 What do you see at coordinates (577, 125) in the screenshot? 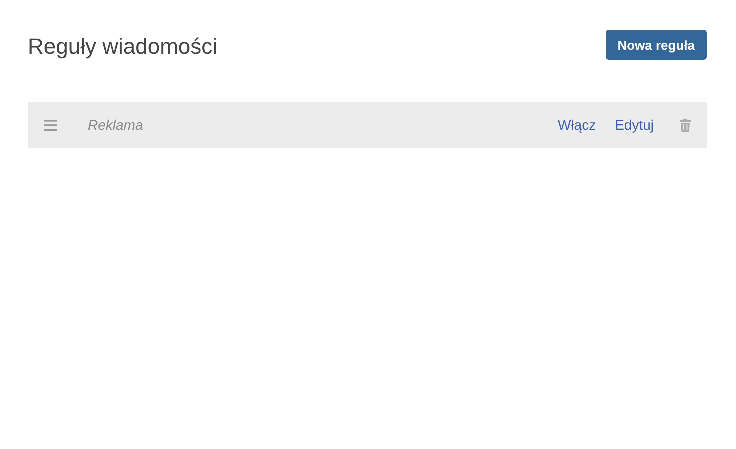
I see `enable-link: Włącz` at bounding box center [577, 125].